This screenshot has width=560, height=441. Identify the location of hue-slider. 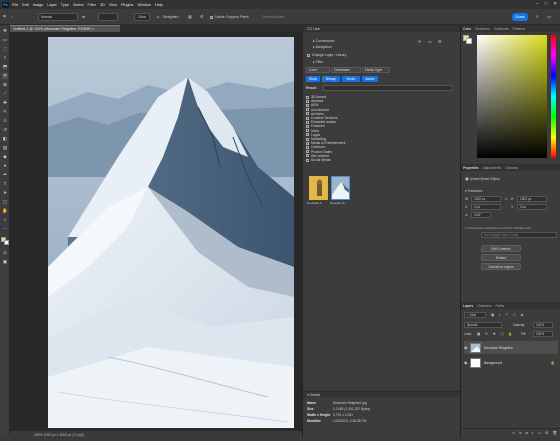
(553, 96).